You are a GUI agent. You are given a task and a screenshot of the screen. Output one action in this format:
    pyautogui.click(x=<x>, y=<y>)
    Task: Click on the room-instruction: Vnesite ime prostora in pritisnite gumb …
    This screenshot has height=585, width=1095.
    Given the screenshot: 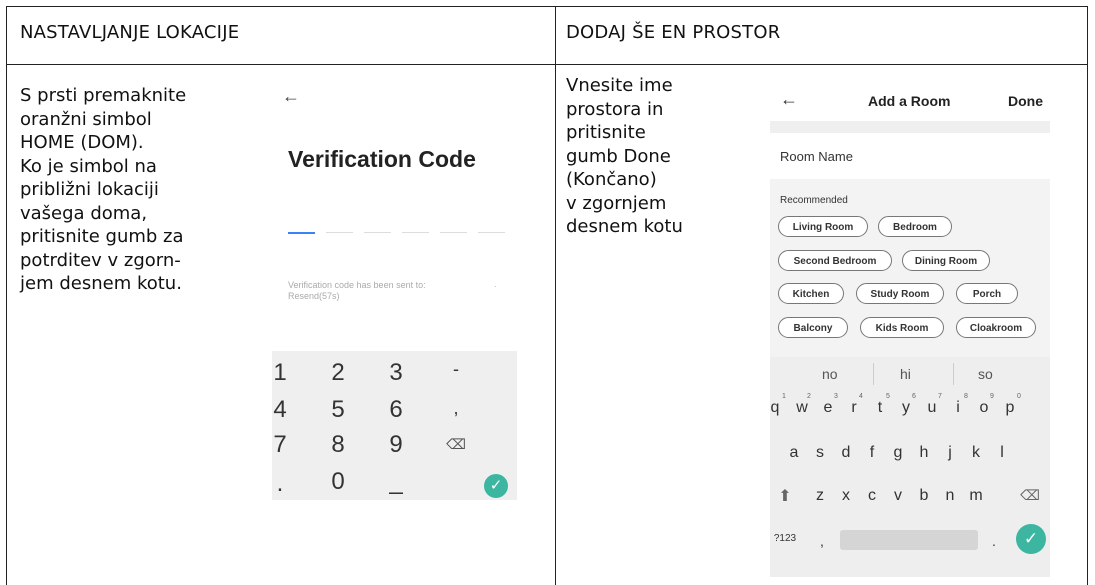 What is the action you would take?
    pyautogui.click(x=624, y=156)
    